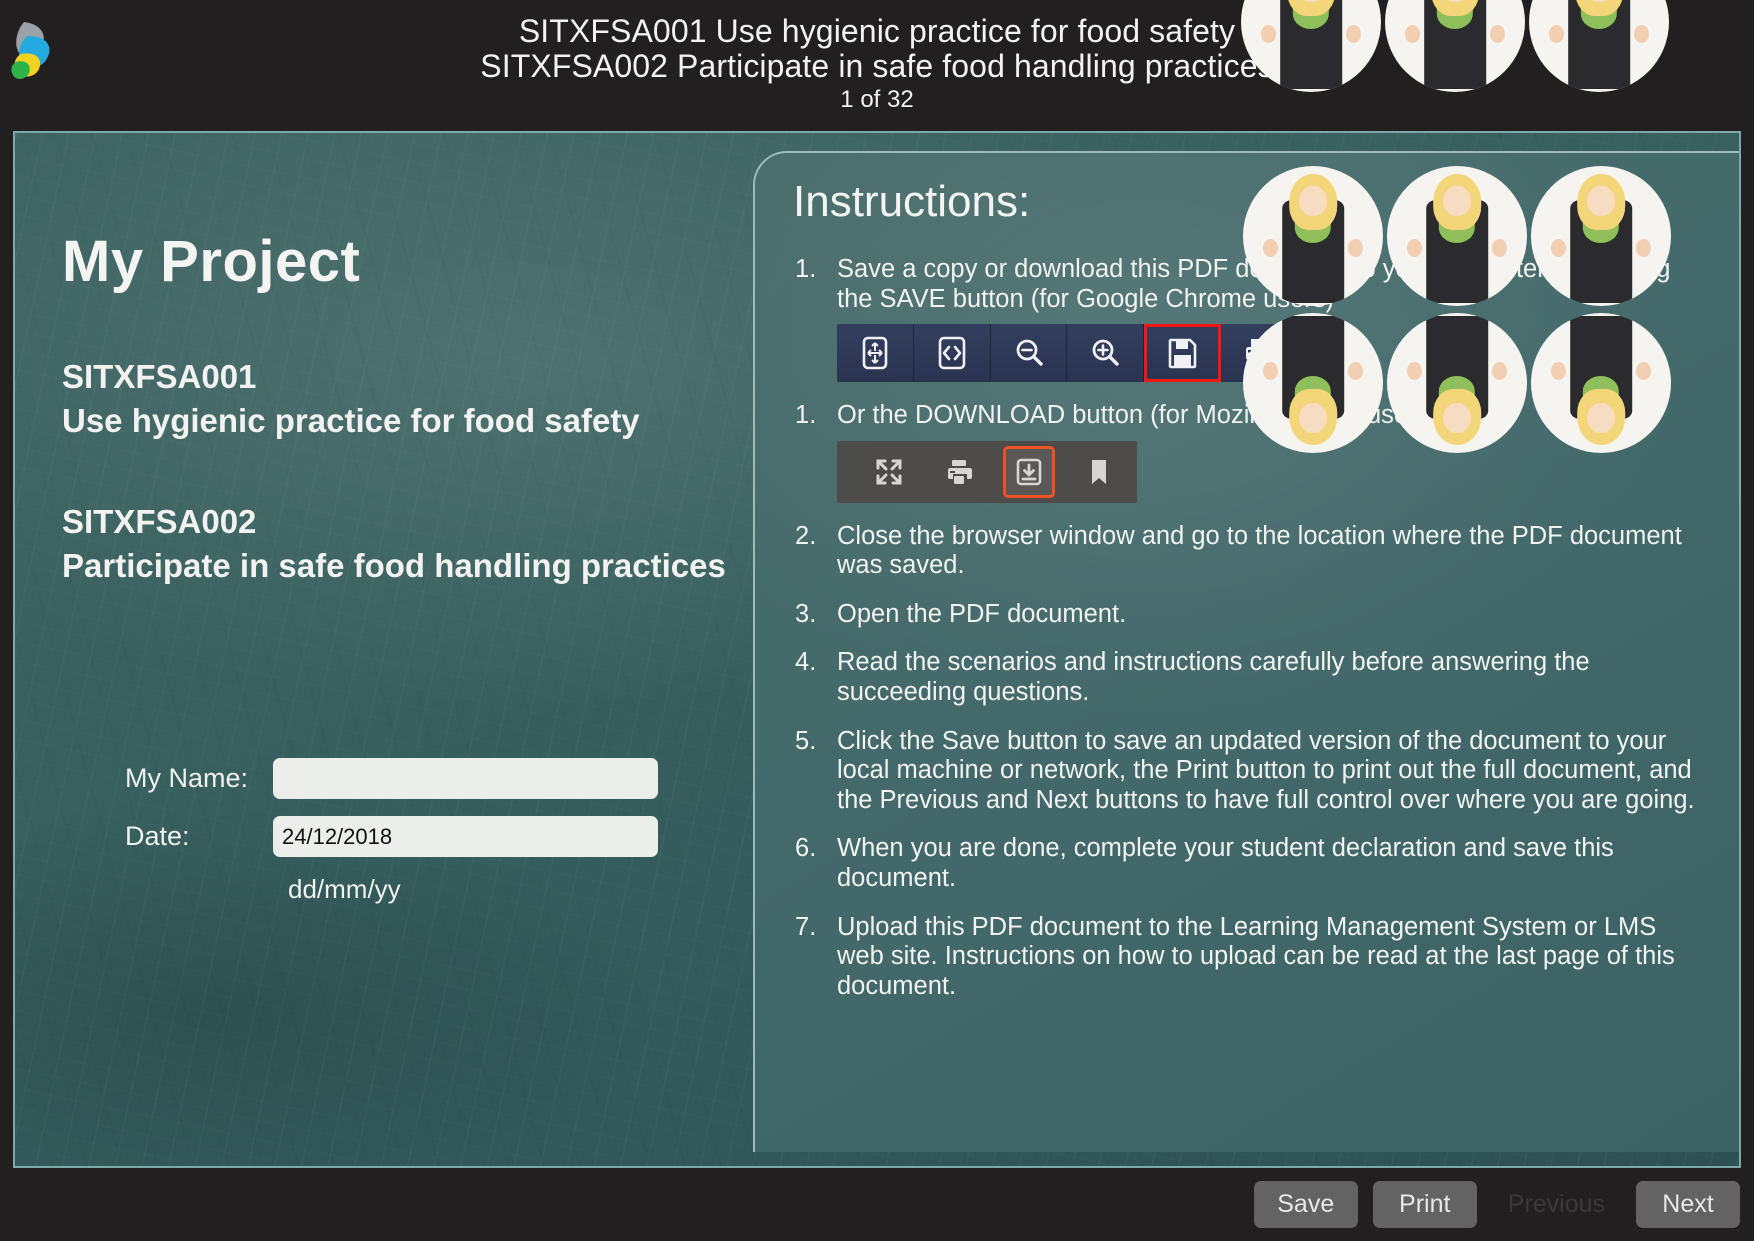  I want to click on list-item: Open the PDF document., so click(1251, 615).